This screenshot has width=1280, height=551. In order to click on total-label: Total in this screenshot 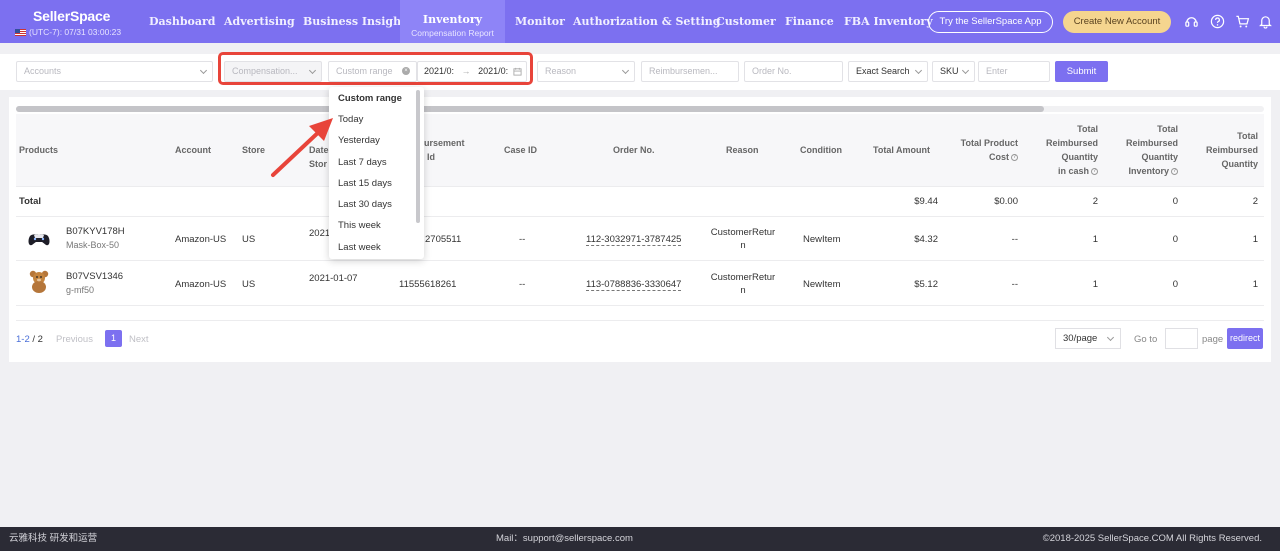, I will do `click(30, 201)`.